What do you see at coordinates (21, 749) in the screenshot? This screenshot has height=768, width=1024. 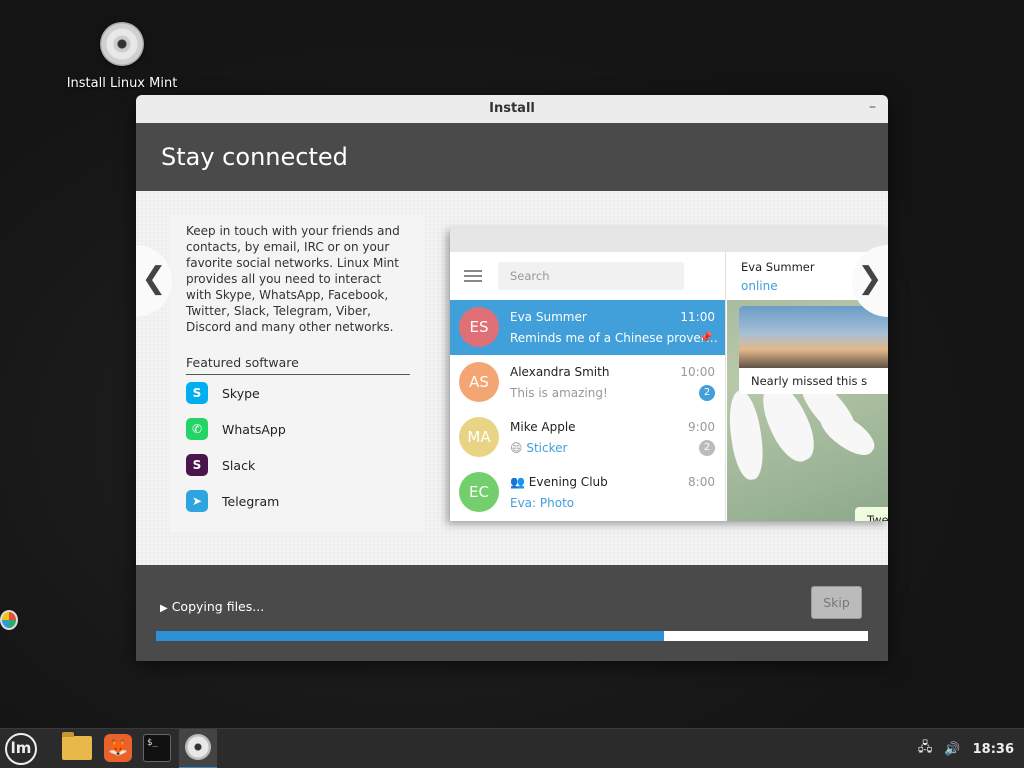 I see `mint-menu-icon: lm` at bounding box center [21, 749].